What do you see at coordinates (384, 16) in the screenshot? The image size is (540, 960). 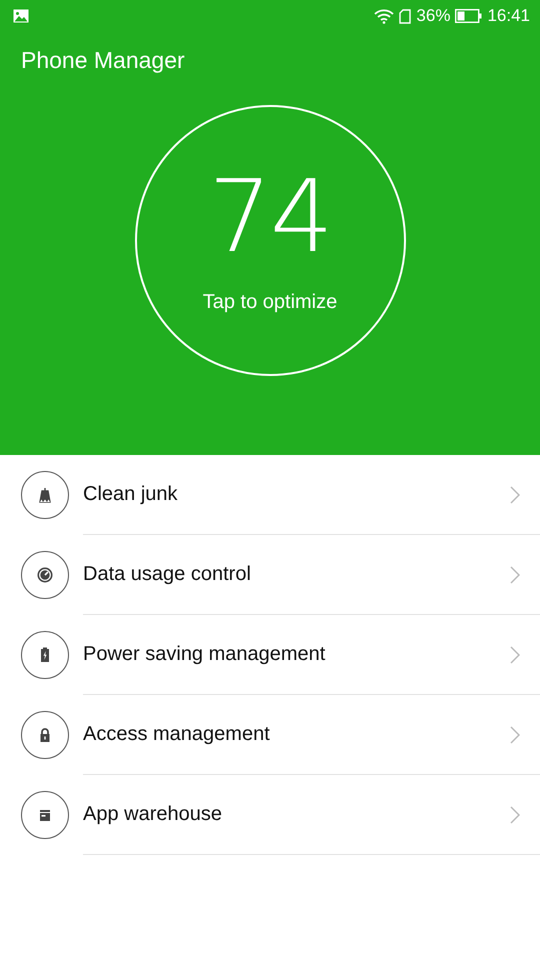 I see `wifi-icon` at bounding box center [384, 16].